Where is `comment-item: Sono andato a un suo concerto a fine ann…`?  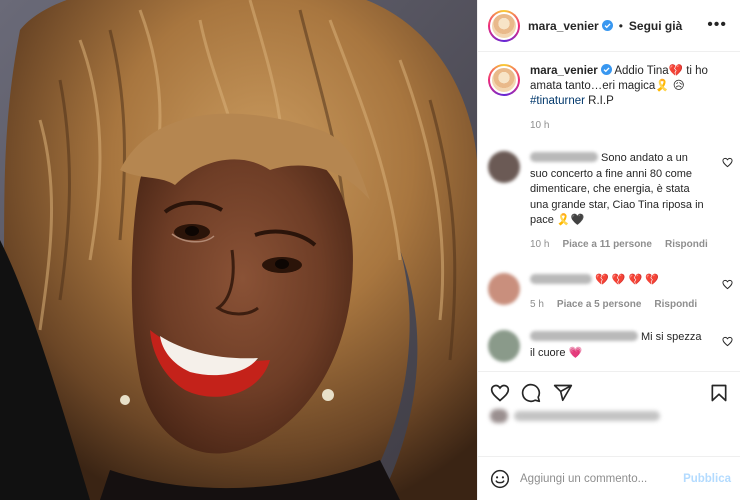
comment-item: Sono andato a un suo concerto a fine ann… is located at coordinates (610, 201).